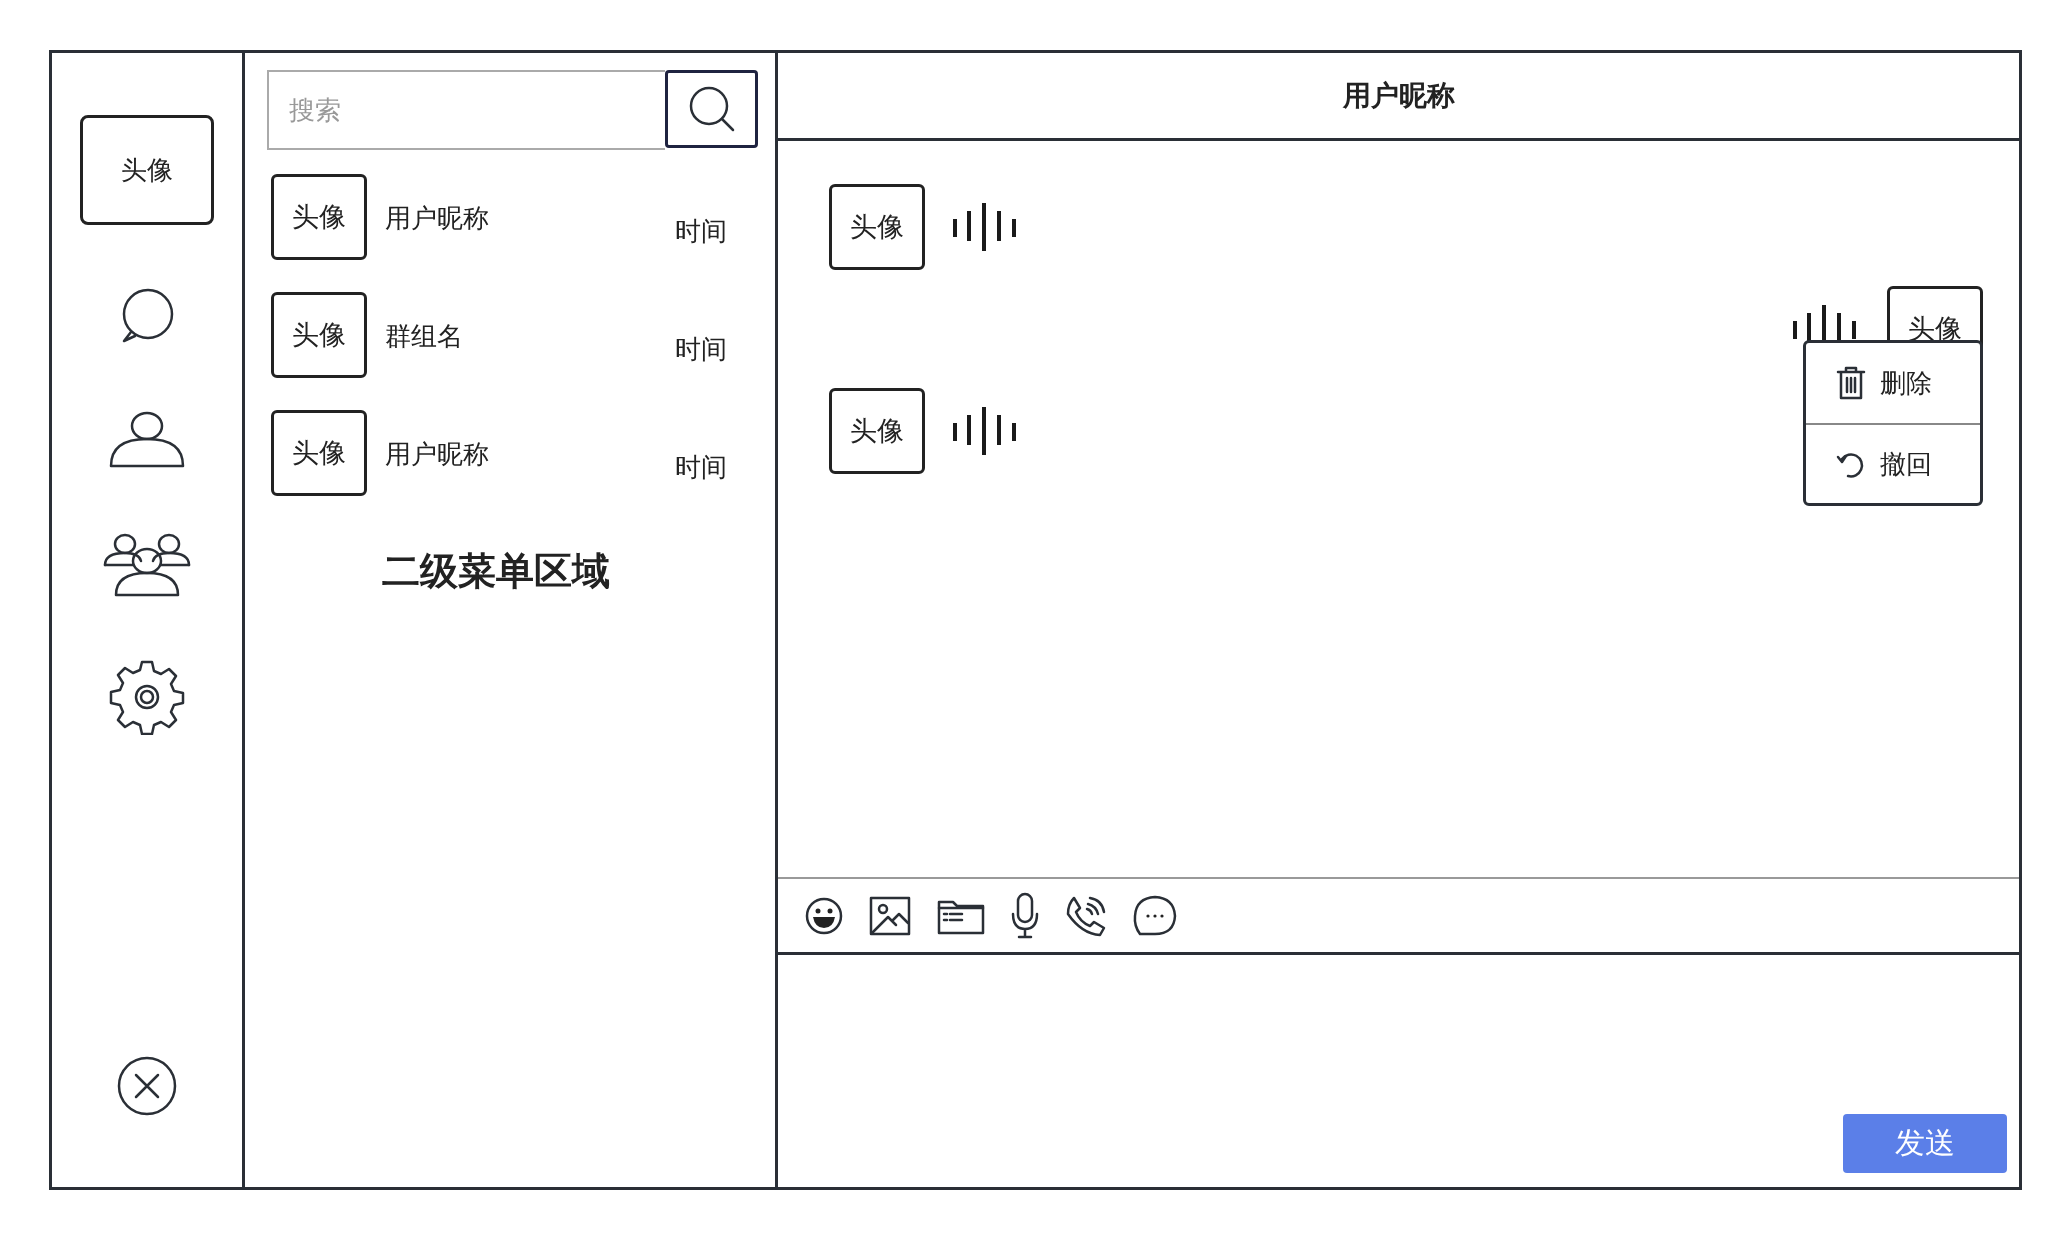 The width and height of the screenshot is (2072, 1240). I want to click on conversation-name: 群组名, so click(530, 336).